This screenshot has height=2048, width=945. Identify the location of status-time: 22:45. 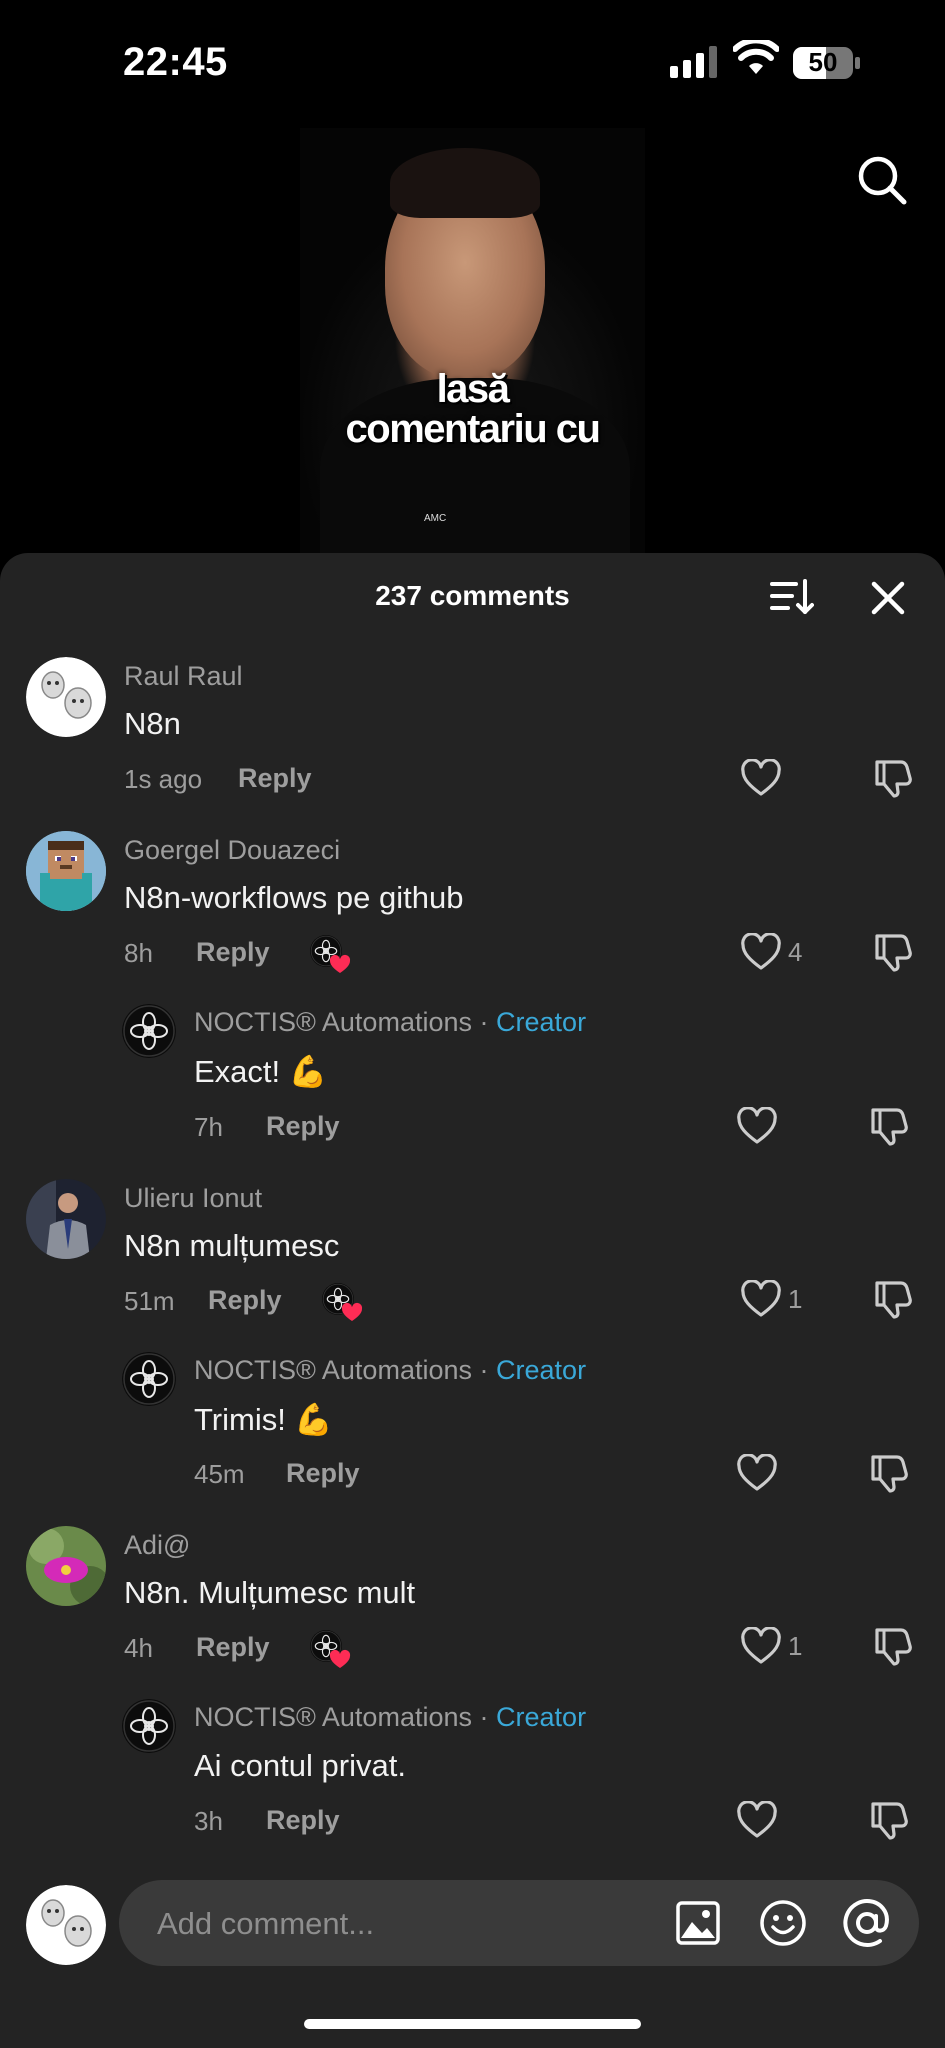
(175, 62).